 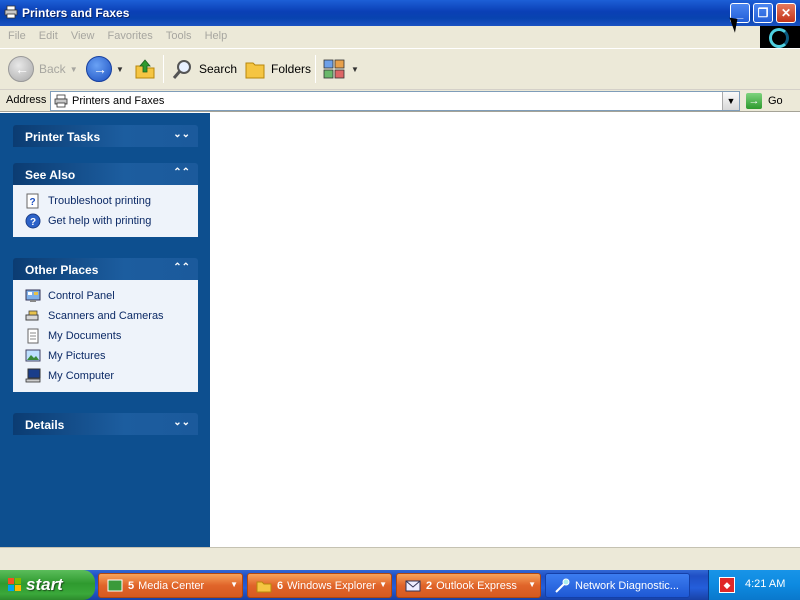 I want to click on link-label: Control Panel, so click(x=81, y=296).